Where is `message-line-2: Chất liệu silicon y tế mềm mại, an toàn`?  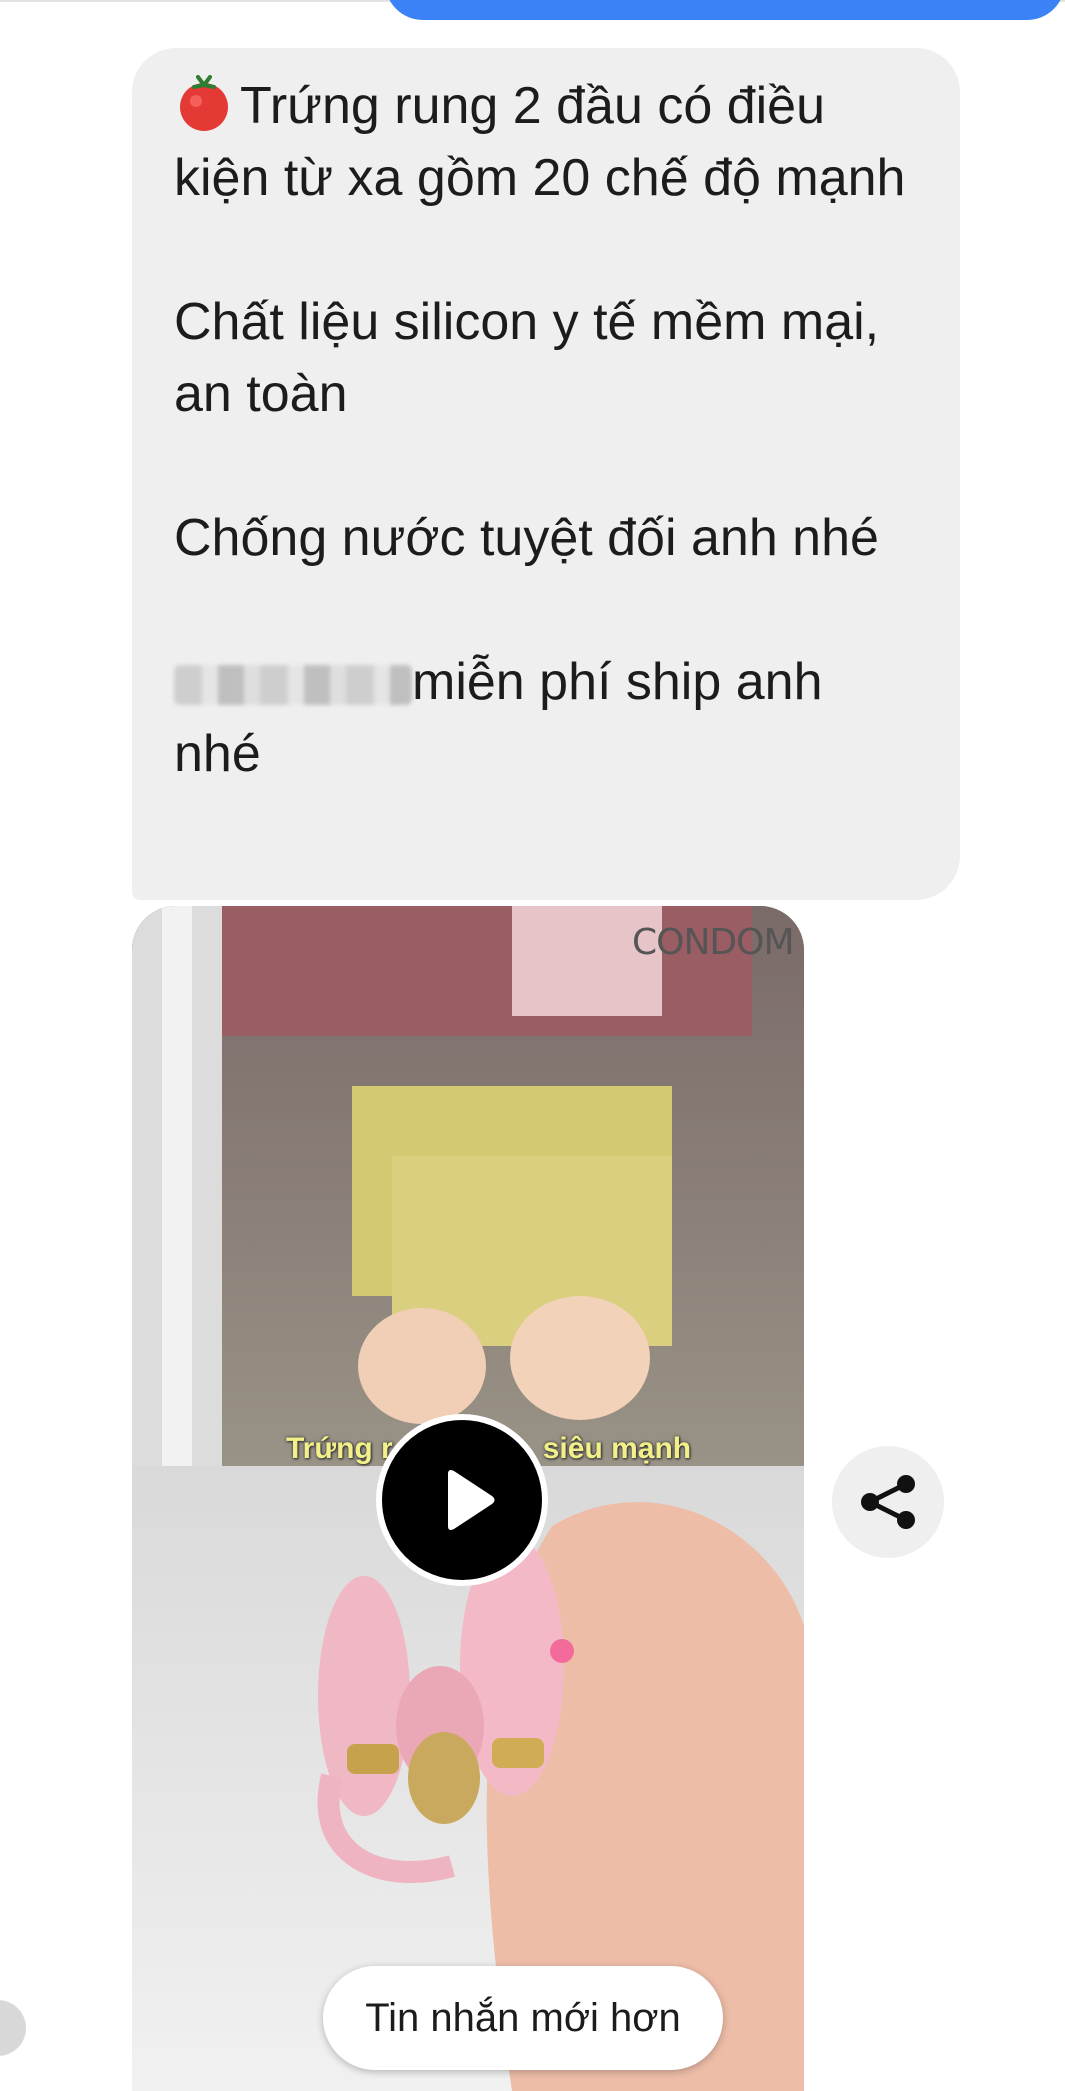
message-line-2: Chất liệu silicon y tế mềm mại, an toàn is located at coordinates (534, 358).